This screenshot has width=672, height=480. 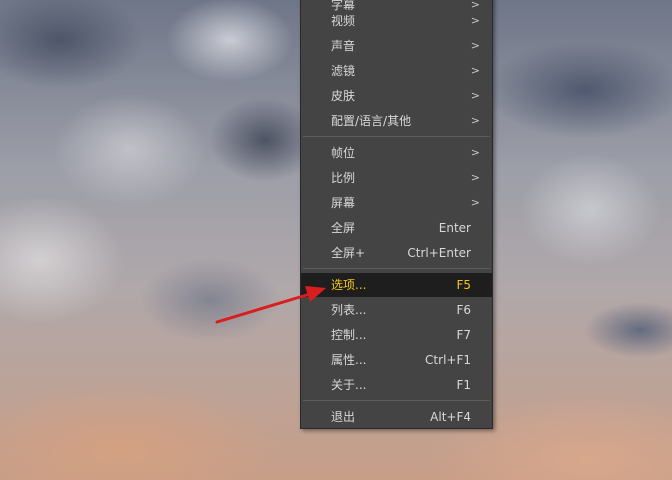 I want to click on red-arrow-pointer-icon, so click(x=270, y=305).